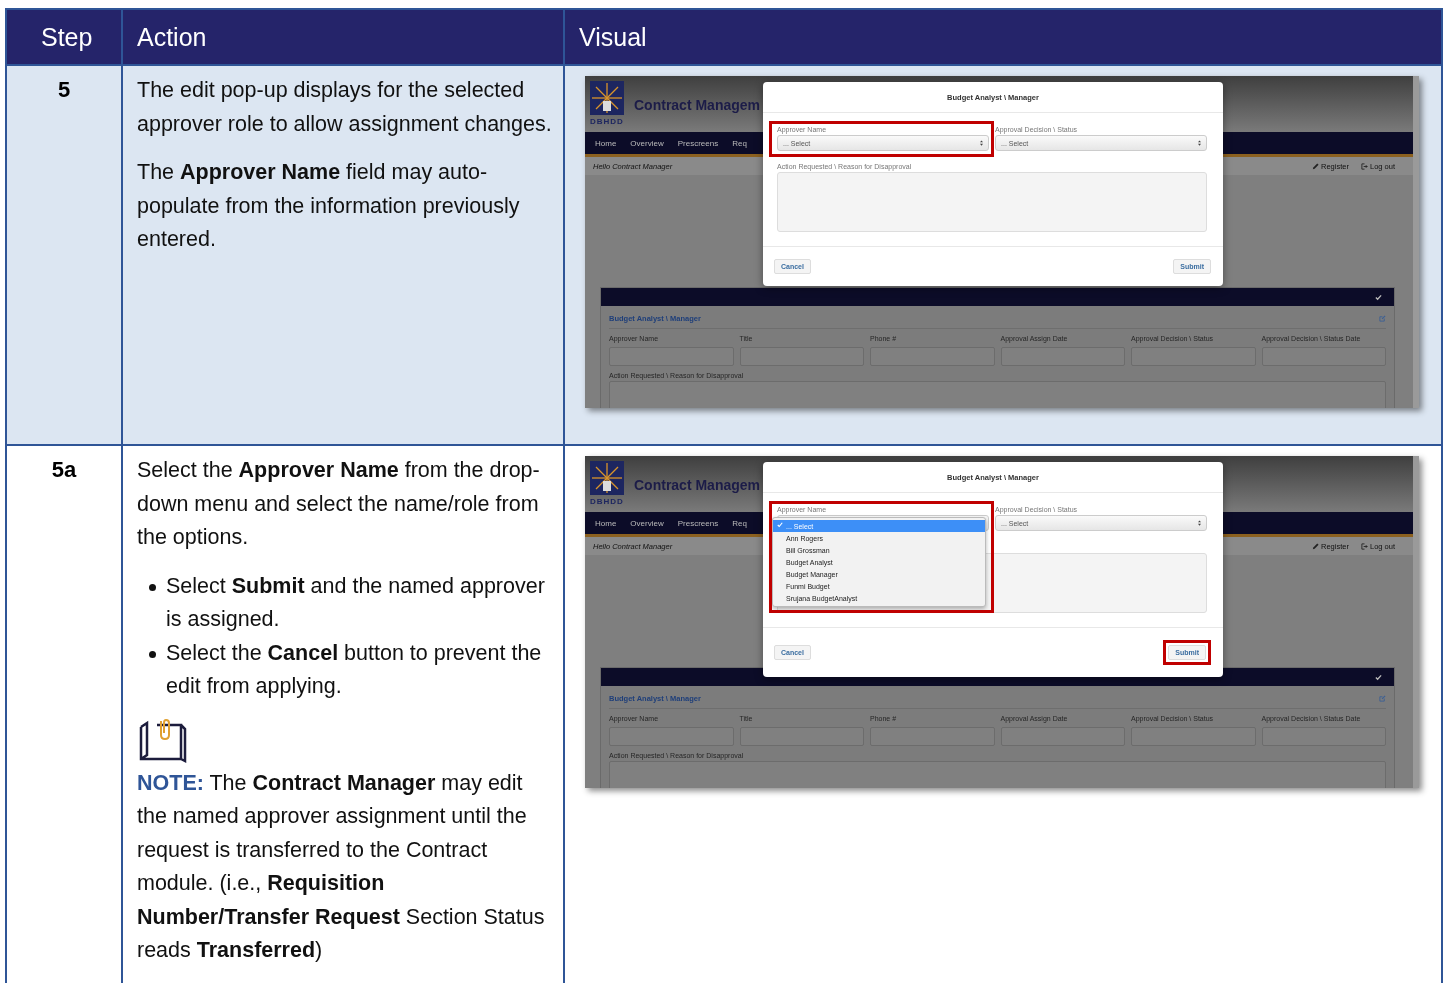  I want to click on note-text: NOTE: The Contract Manager may edit the named approver assignment until the request is transferred to the Contract module. (i.e., Requisition Number/Transfer Request Section Status reads Transferred), so click(341, 866).